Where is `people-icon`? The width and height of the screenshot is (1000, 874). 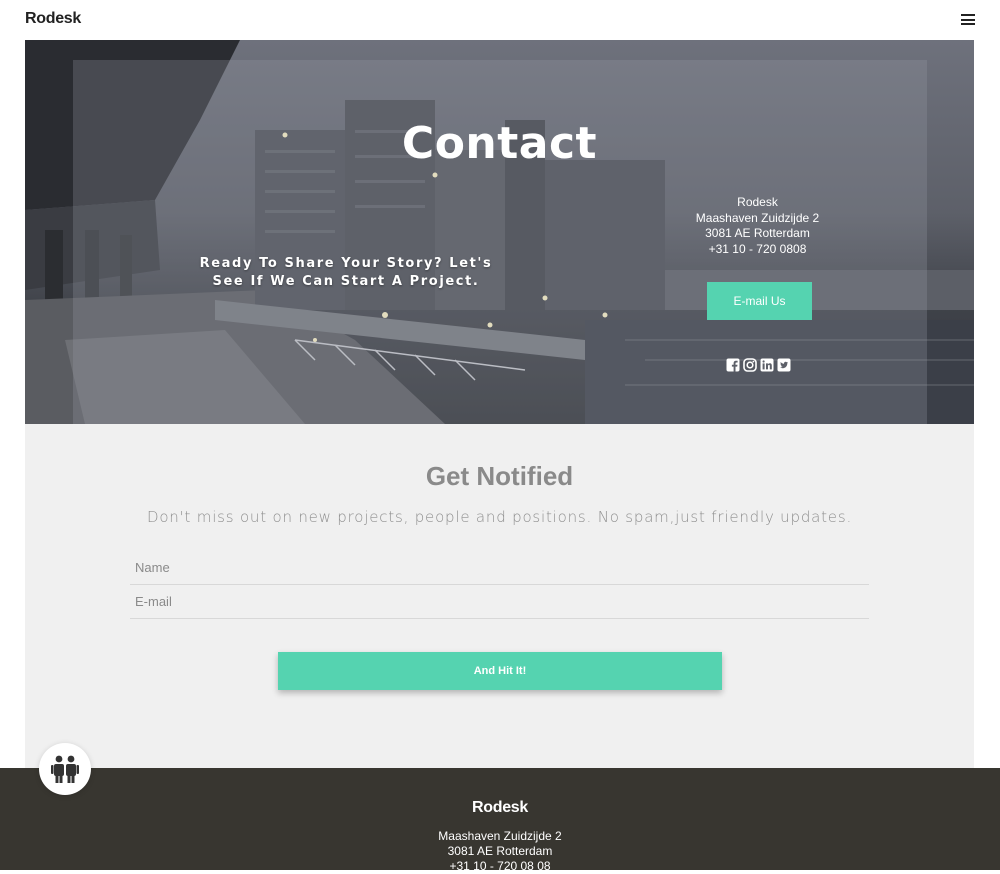
people-icon is located at coordinates (65, 769).